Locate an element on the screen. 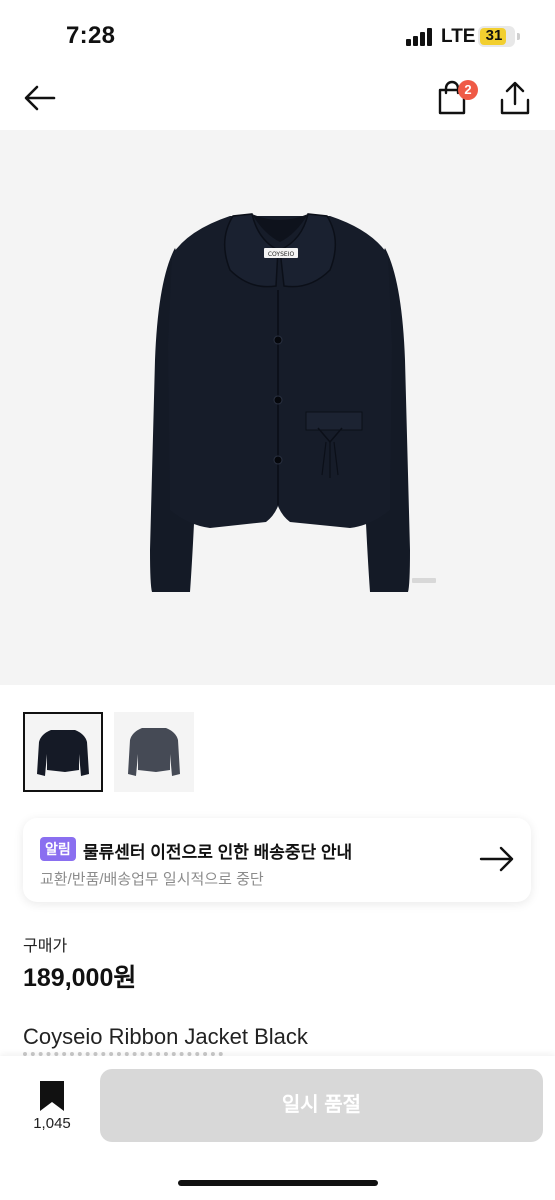 The height and width of the screenshot is (1200, 555). signal-icon is located at coordinates (420, 37).